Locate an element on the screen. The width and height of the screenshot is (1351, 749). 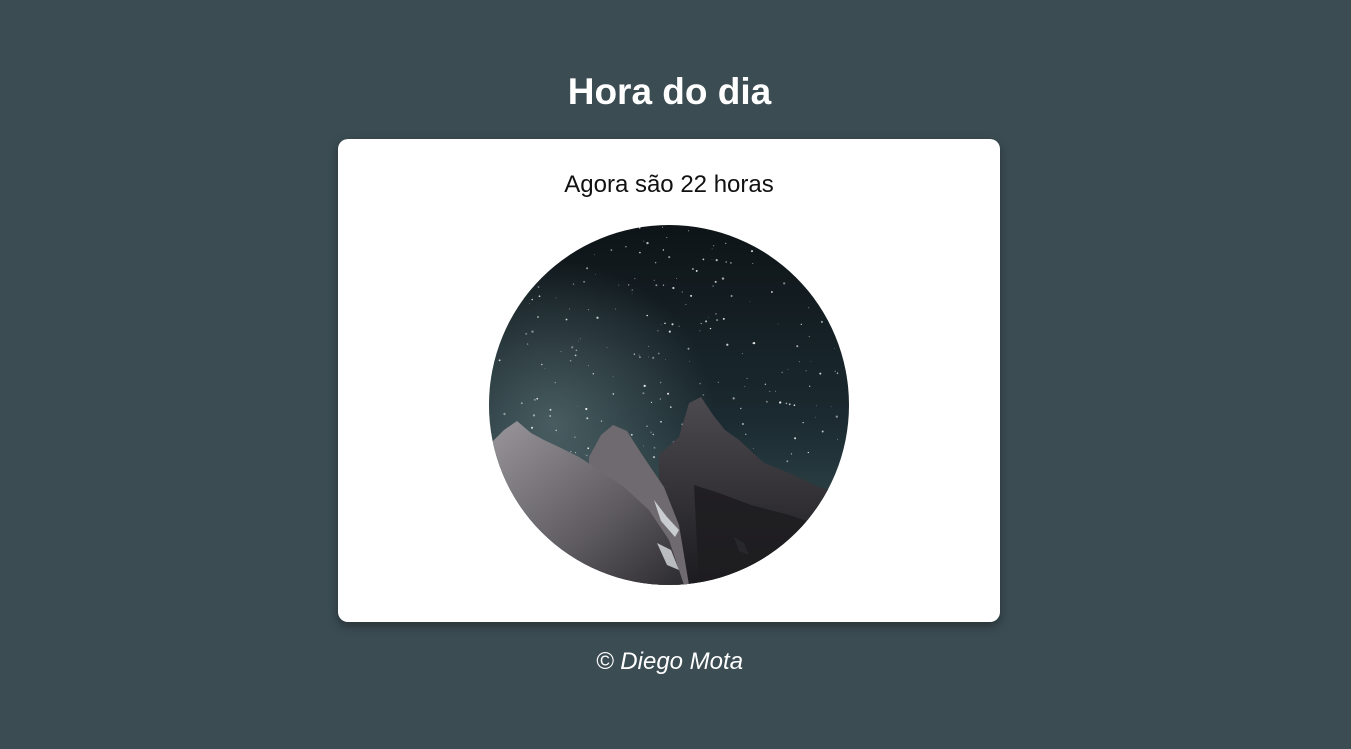
time-message: Agora são 22 horas is located at coordinates (669, 184).